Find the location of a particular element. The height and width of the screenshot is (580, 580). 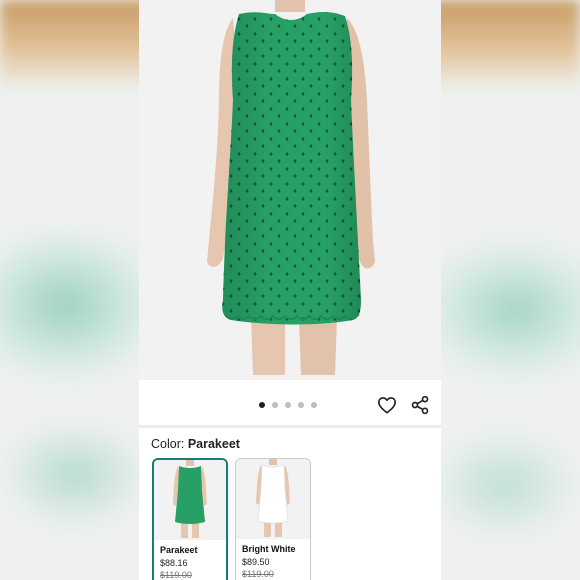

color-selection-label: Color: Parakeet is located at coordinates (195, 444).